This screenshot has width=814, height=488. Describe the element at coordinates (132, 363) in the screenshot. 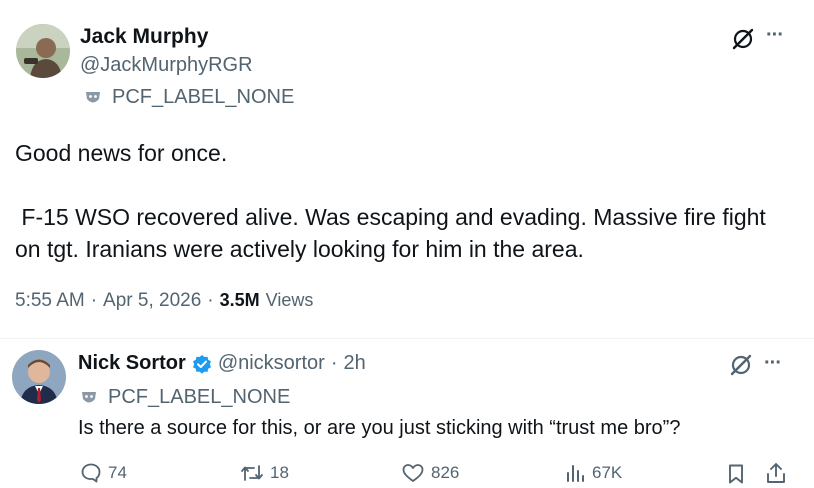

I see `reply-author-name: Nick Sortor` at that location.